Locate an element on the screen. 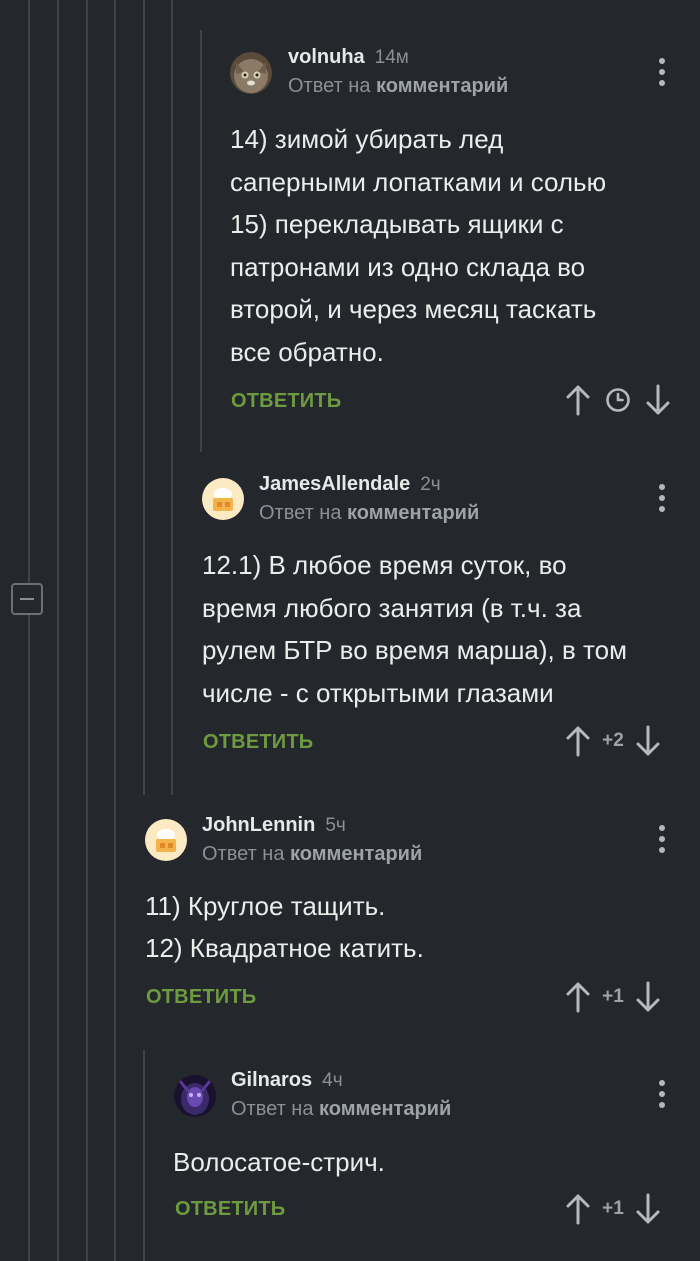  more-vertical-icon is located at coordinates (662, 1094).